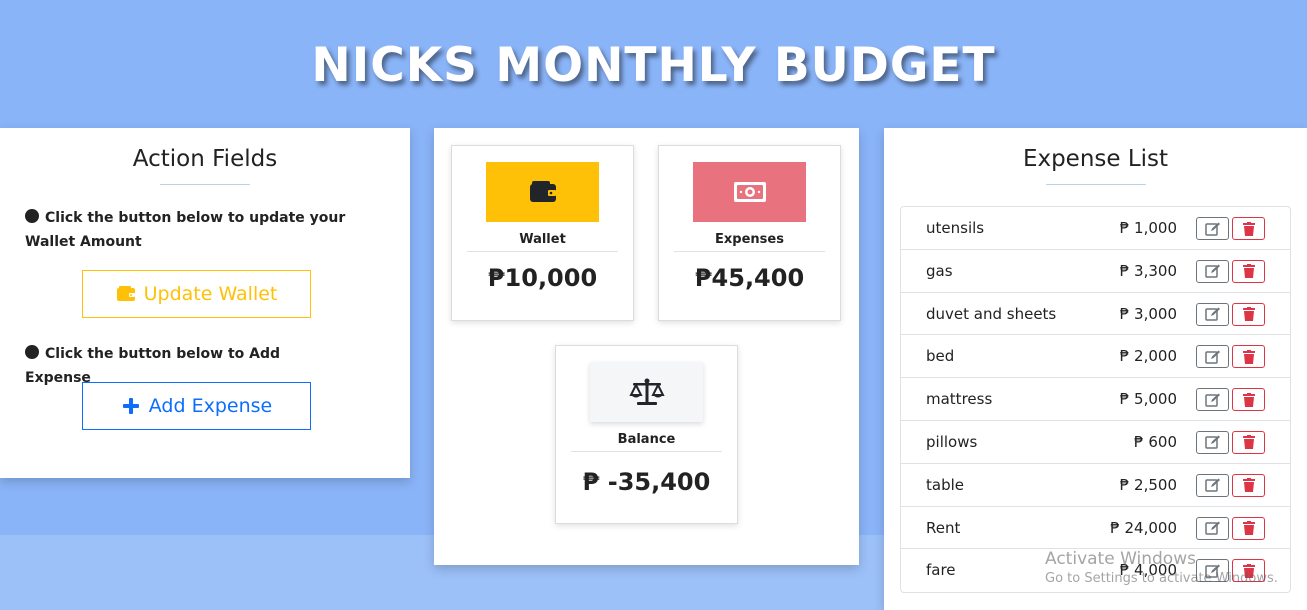 The height and width of the screenshot is (610, 1307). I want to click on expense-amount: ₱ 2,500, so click(1148, 484).